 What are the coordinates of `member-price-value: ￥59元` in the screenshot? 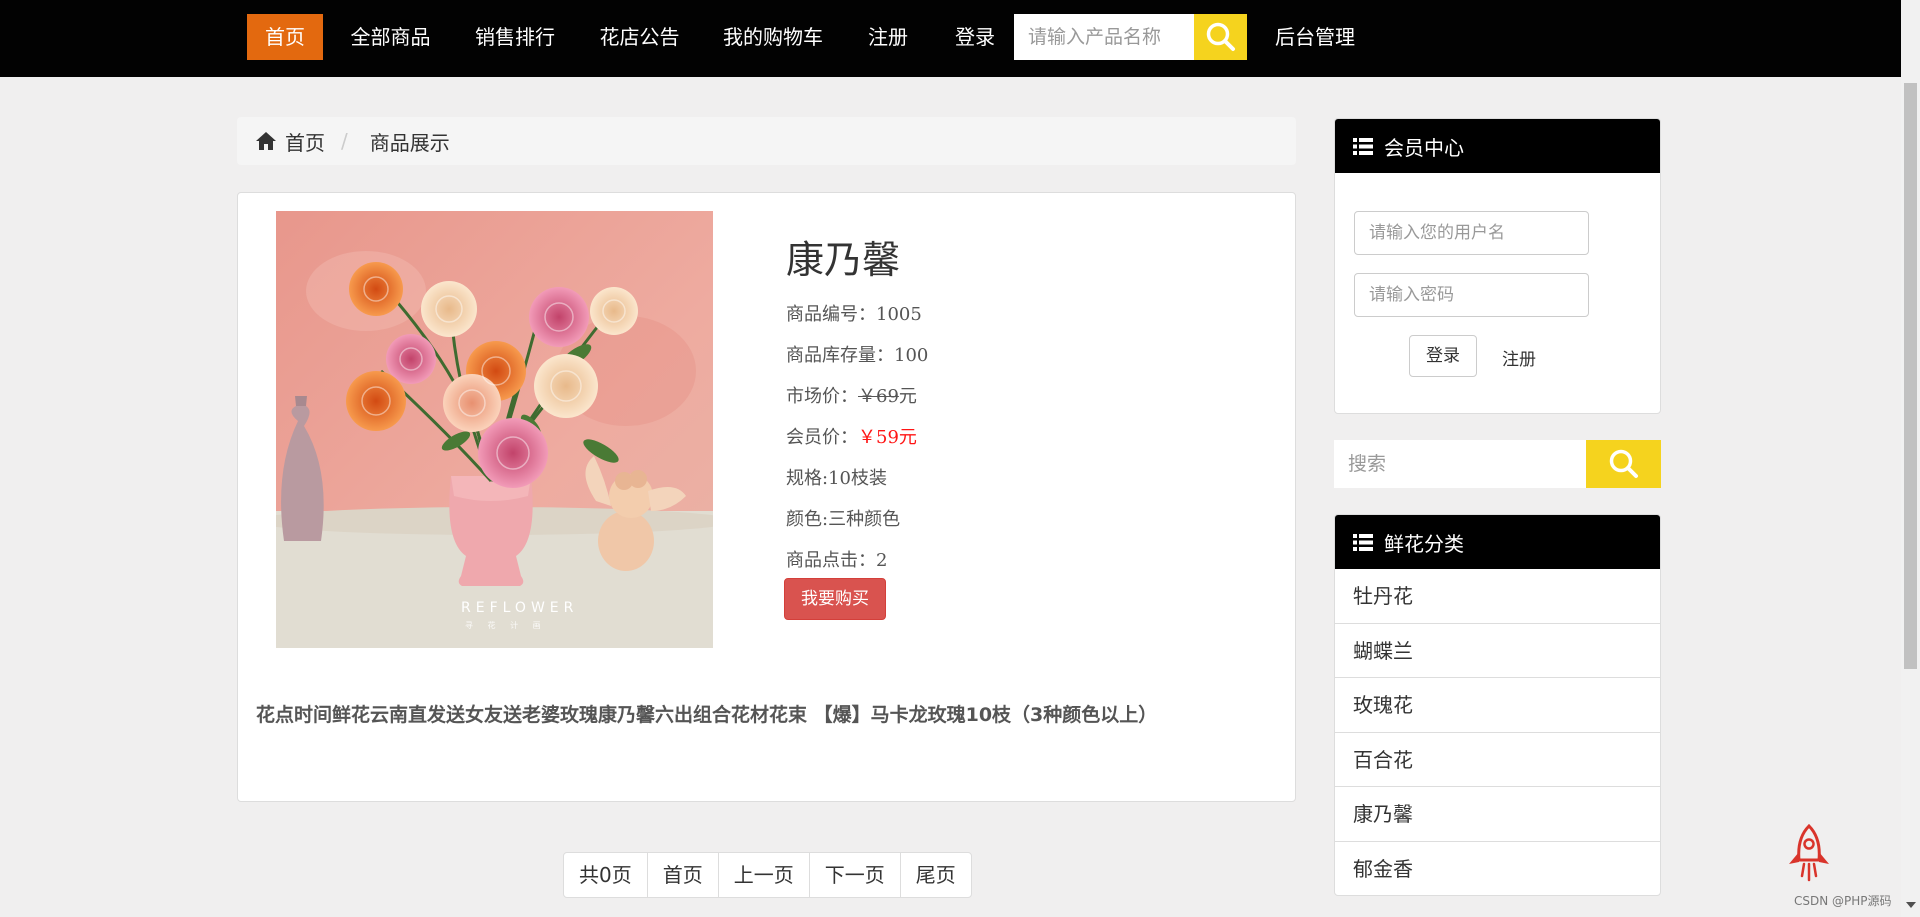 It's located at (887, 437).